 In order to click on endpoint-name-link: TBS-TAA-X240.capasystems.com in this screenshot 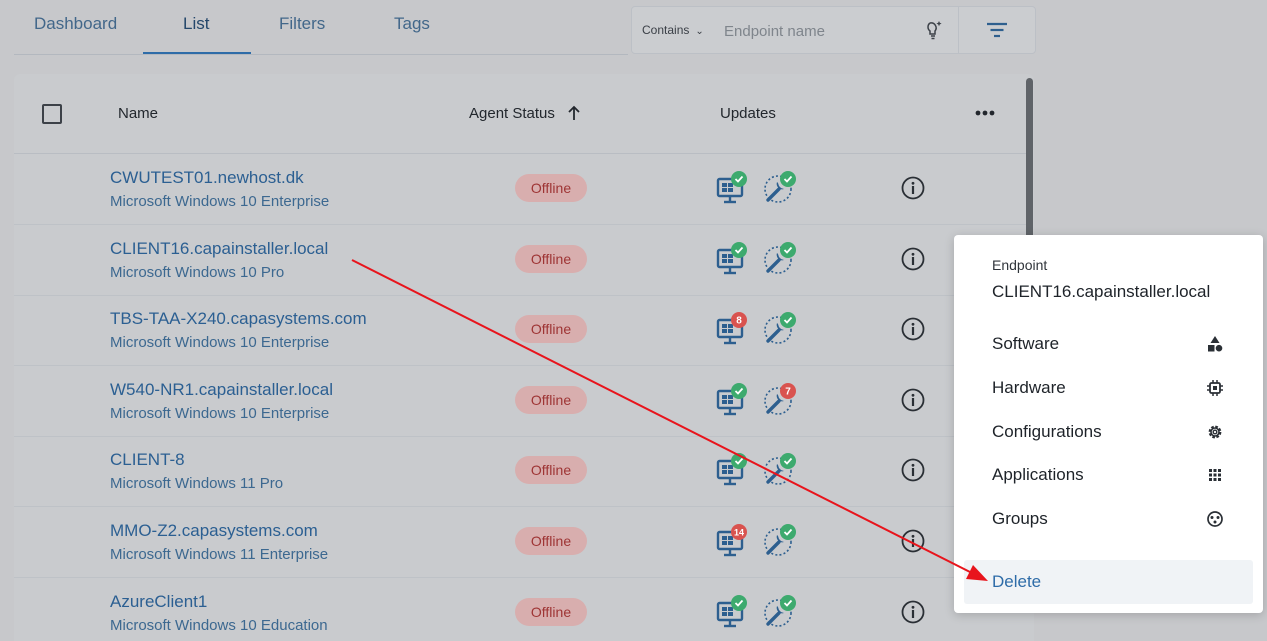, I will do `click(238, 319)`.